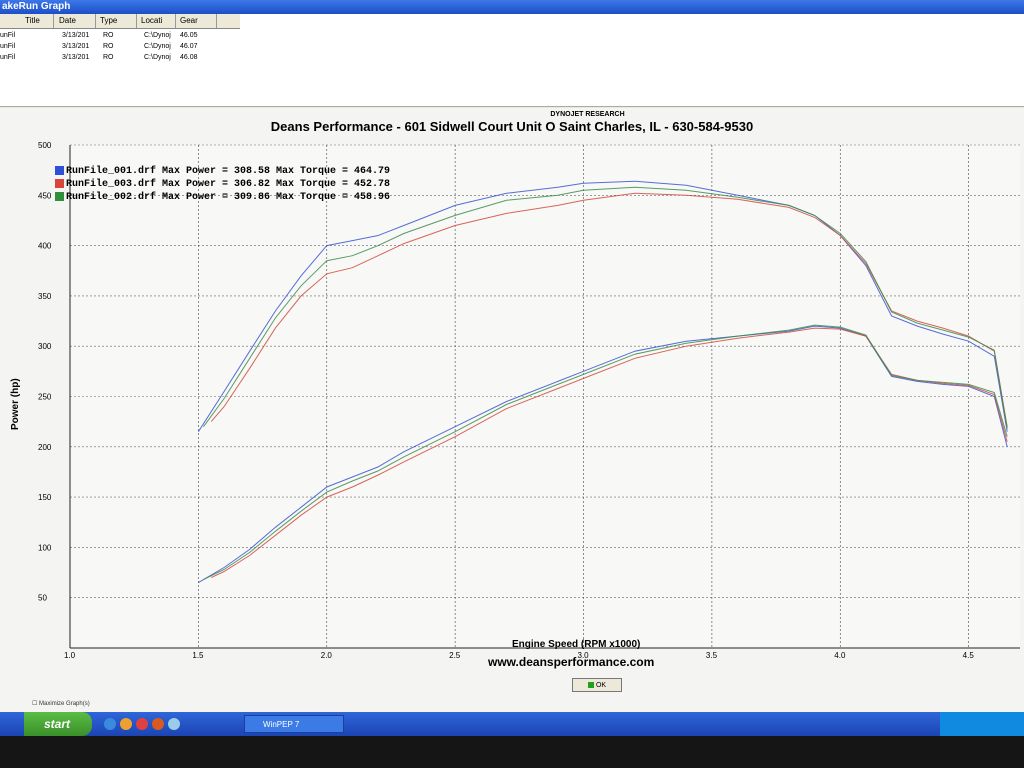  I want to click on ie-icon, so click(110, 724).